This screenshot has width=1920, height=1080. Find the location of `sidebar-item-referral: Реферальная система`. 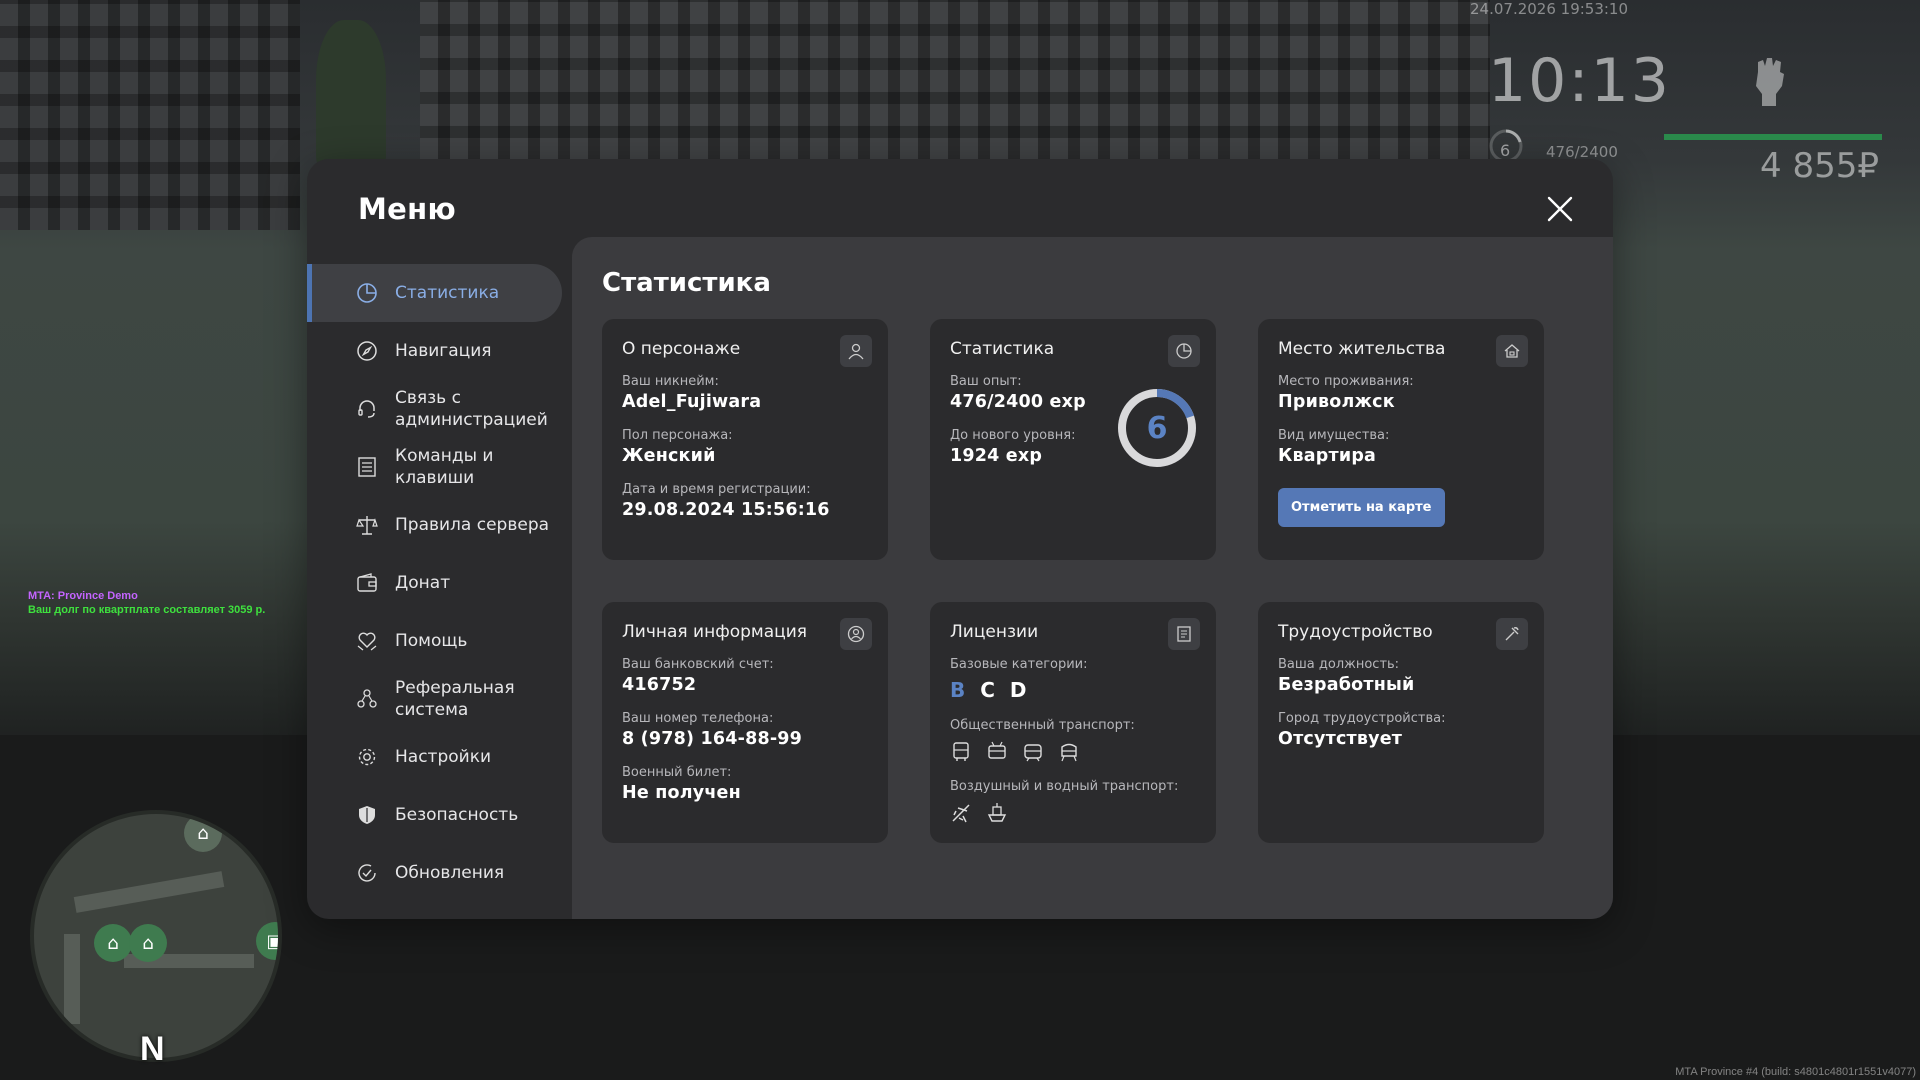

sidebar-item-referral: Реферальная система is located at coordinates (435, 699).